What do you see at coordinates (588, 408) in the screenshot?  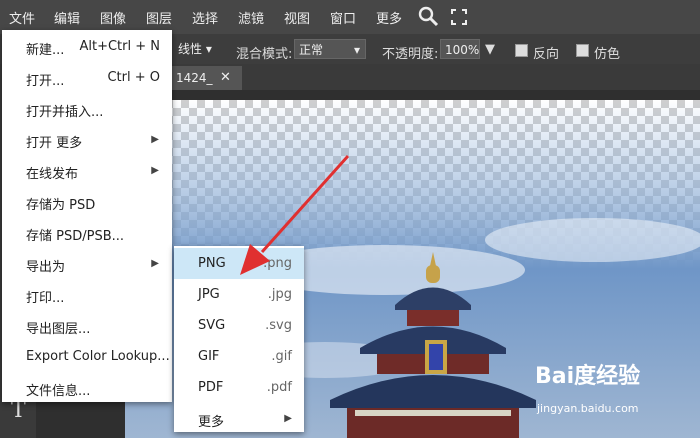 I see `watermark-url: jingyan.baidu.com` at bounding box center [588, 408].